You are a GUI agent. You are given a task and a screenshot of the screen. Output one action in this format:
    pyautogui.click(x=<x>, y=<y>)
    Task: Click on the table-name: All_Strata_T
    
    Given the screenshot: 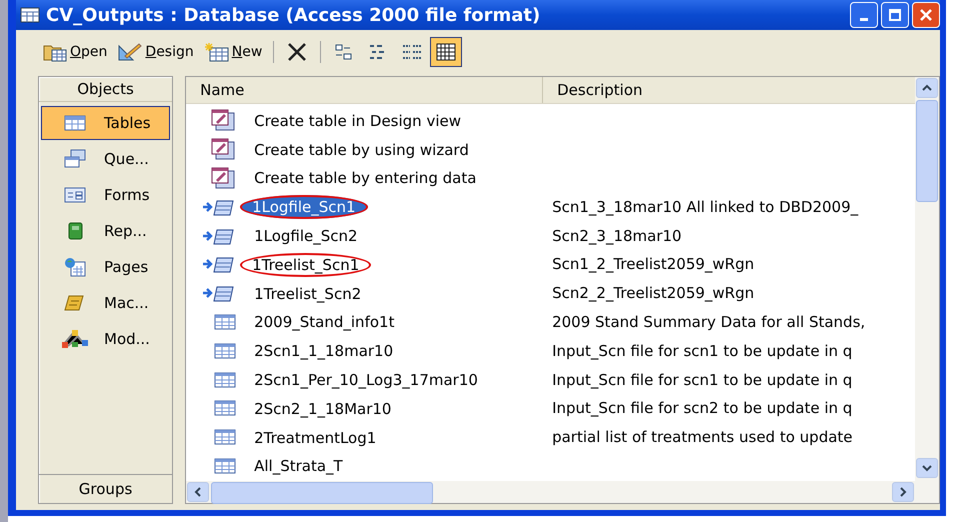 What is the action you would take?
    pyautogui.click(x=298, y=466)
    